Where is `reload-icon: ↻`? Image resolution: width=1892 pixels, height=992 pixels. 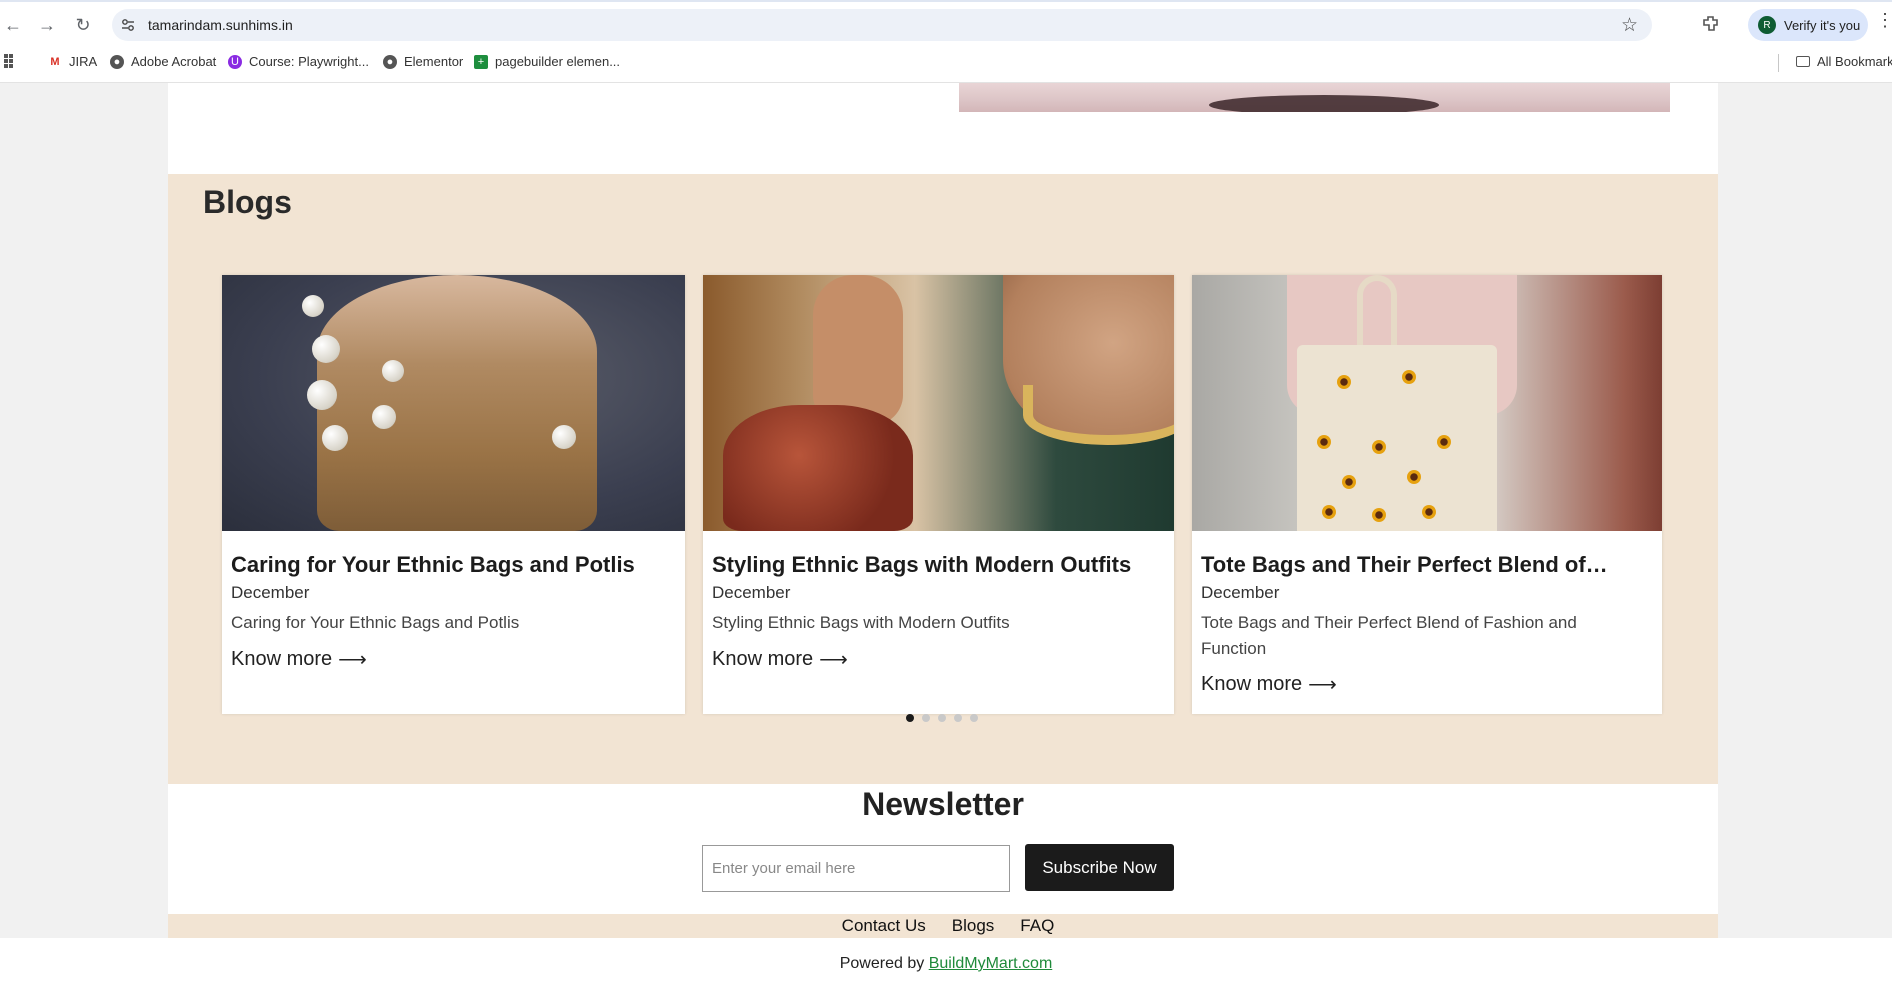 reload-icon: ↻ is located at coordinates (83, 25).